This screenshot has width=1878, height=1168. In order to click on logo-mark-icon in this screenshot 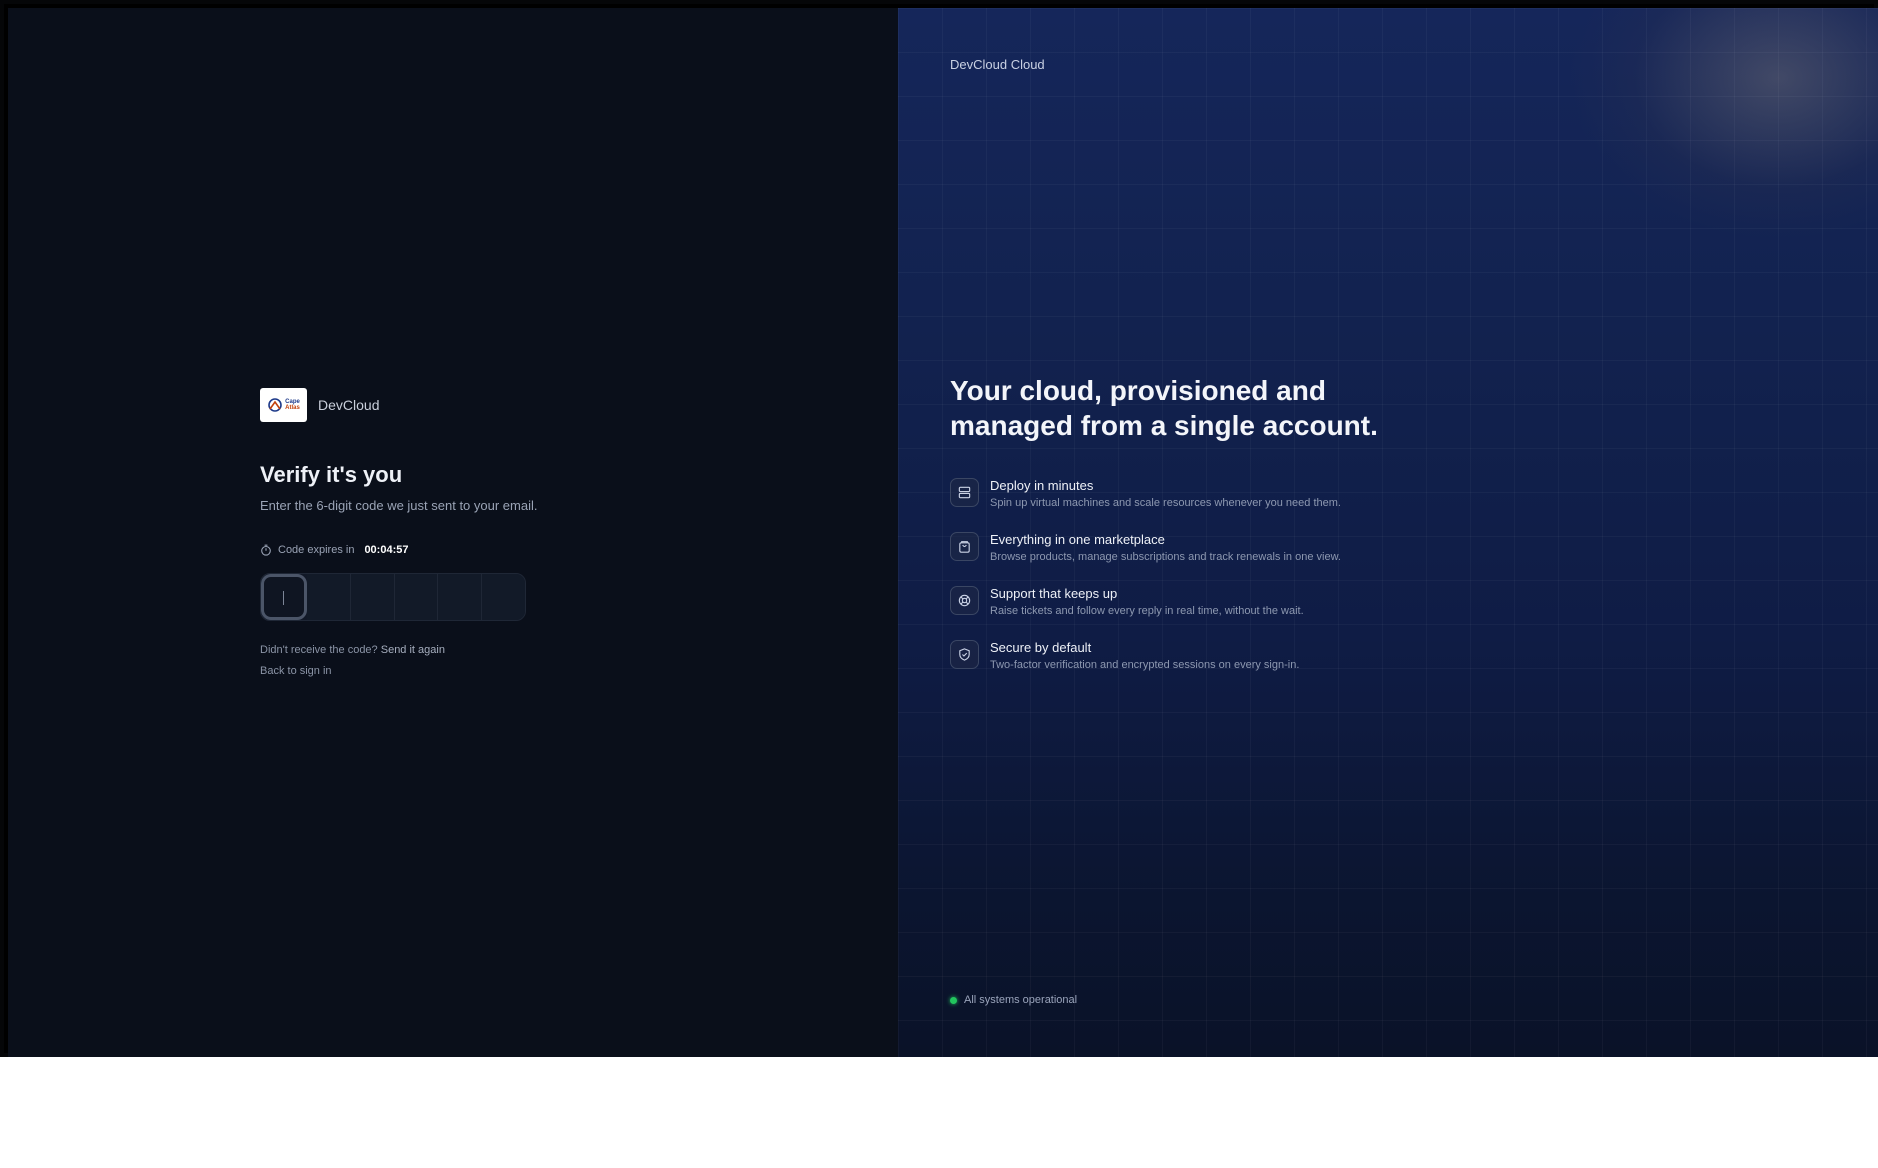, I will do `click(275, 405)`.